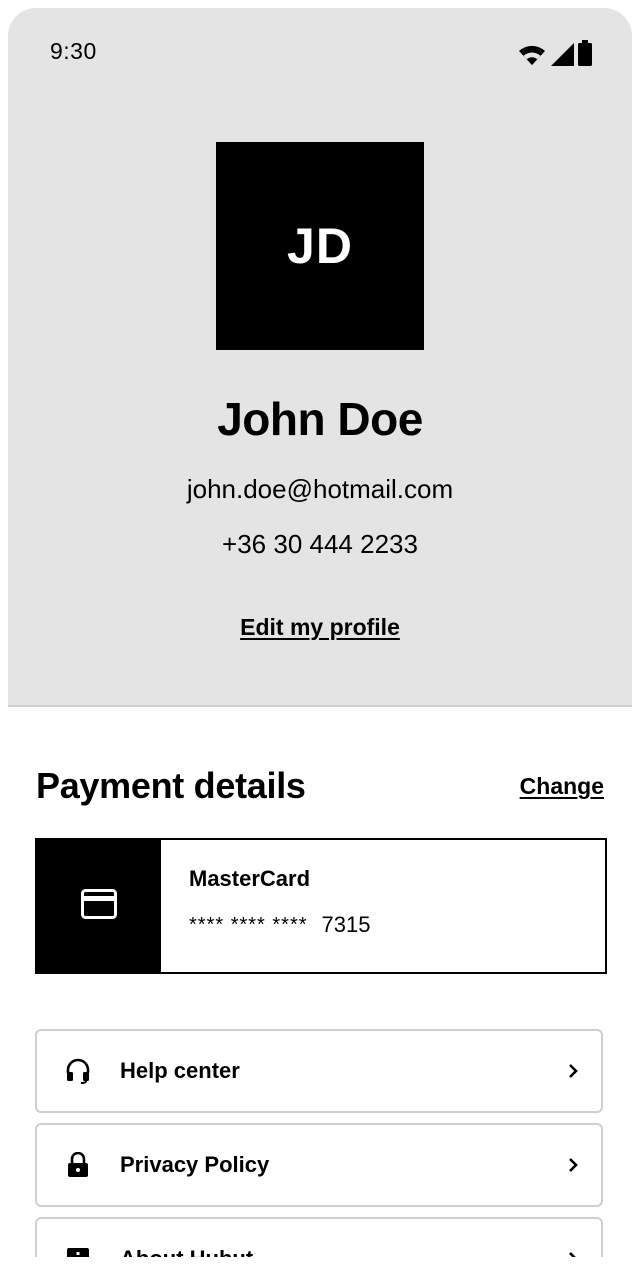  I want to click on status-icons, so click(555, 55).